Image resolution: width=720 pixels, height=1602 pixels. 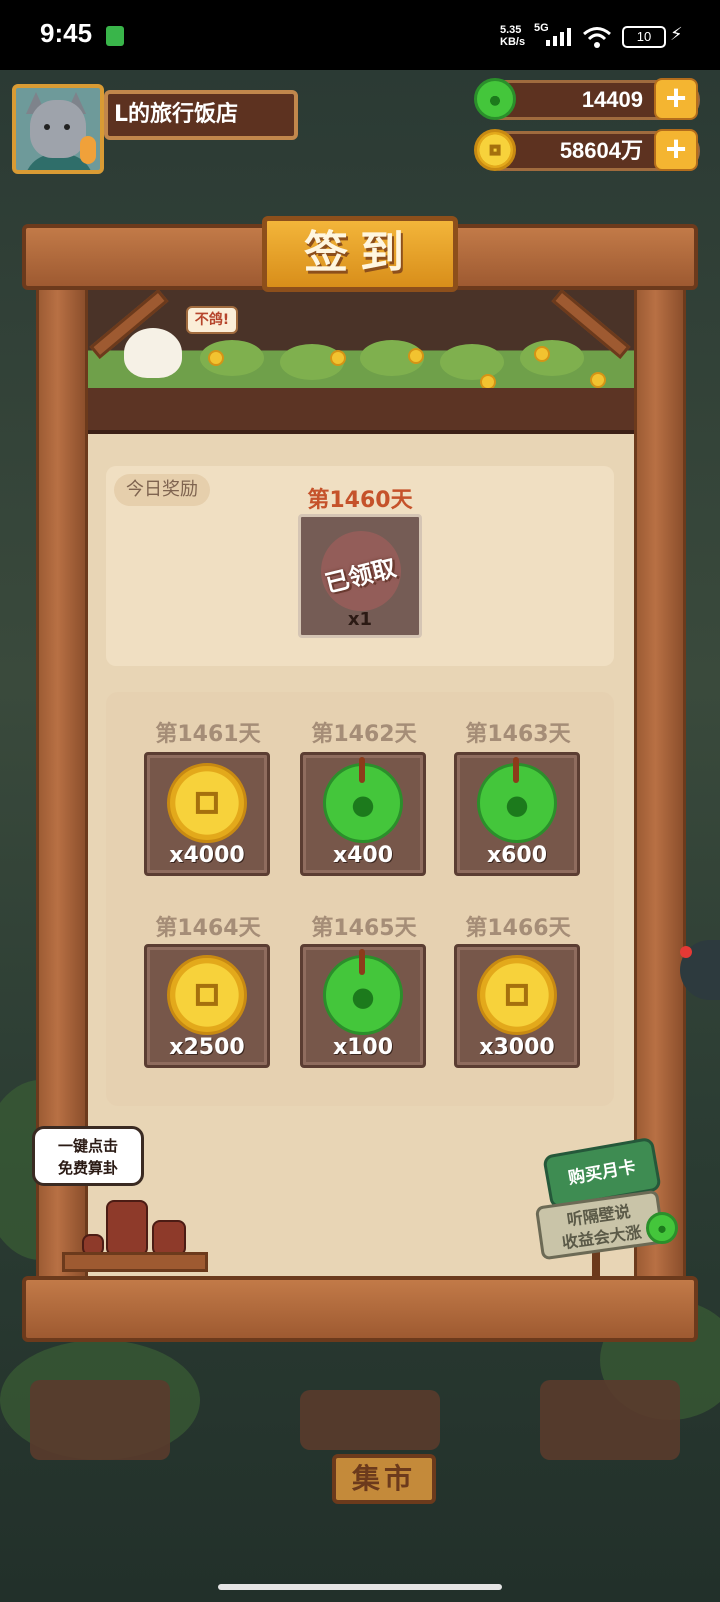 What do you see at coordinates (364, 734) in the screenshot?
I see `day-label: 第1462天` at bounding box center [364, 734].